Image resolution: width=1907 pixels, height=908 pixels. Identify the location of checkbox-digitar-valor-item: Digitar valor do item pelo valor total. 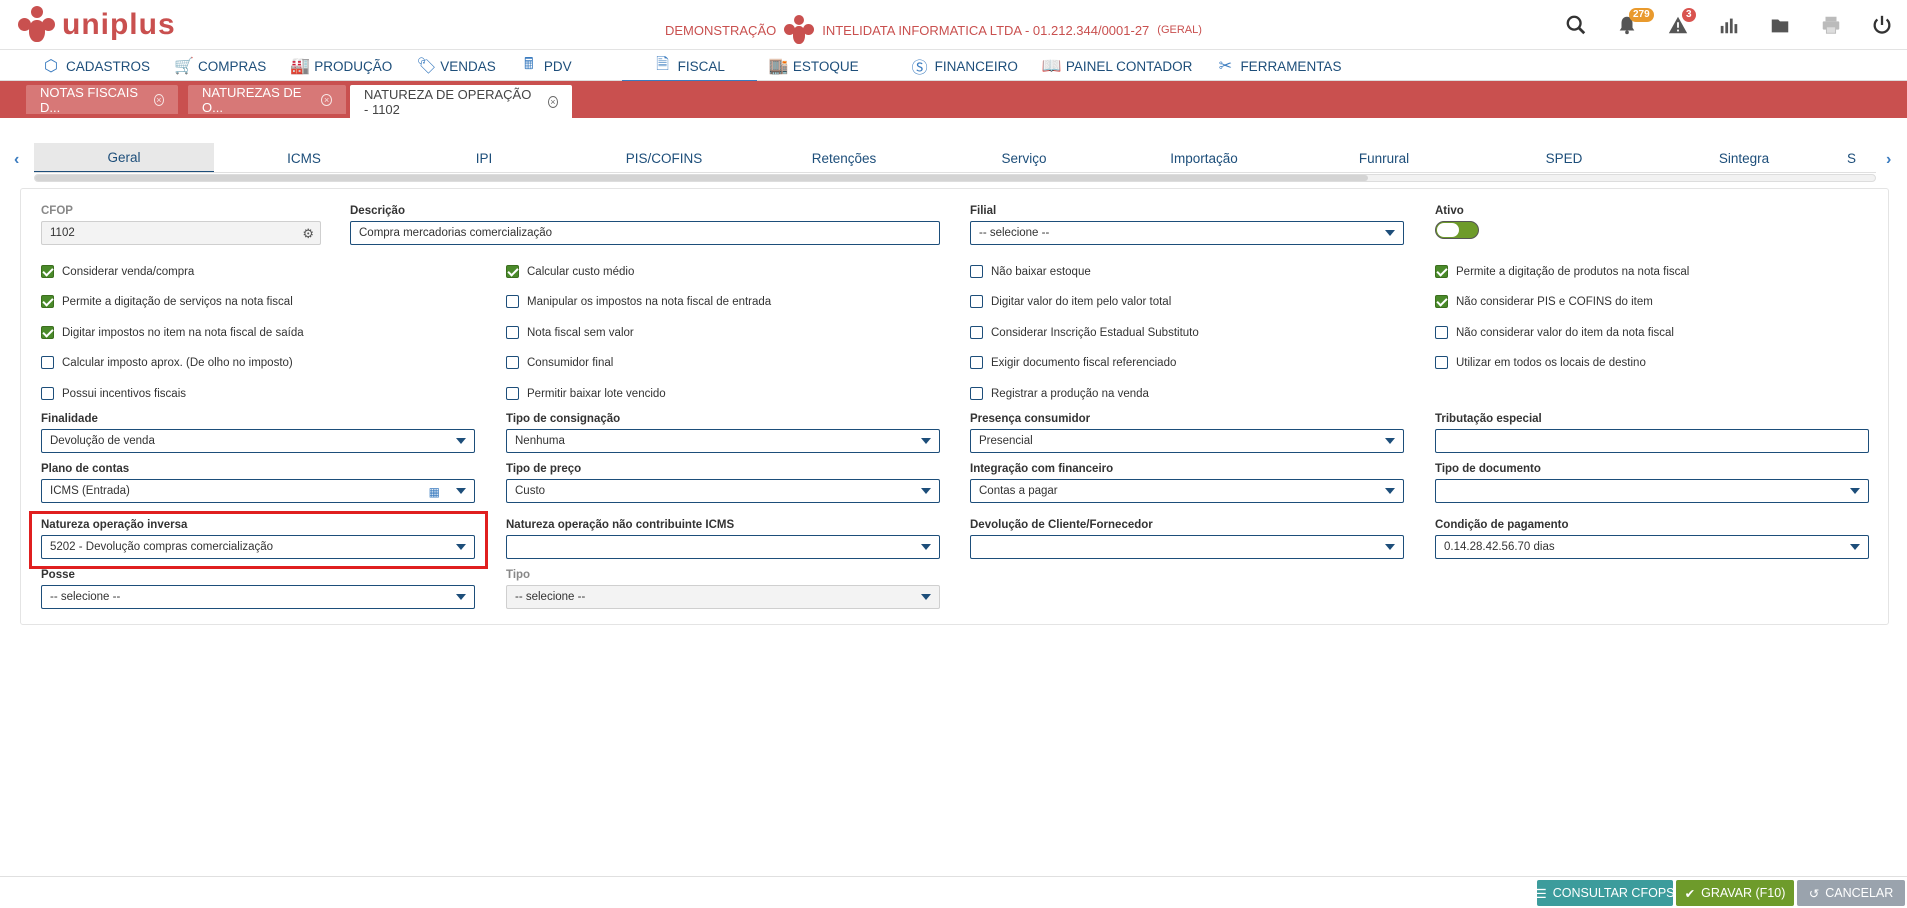
(1070, 301).